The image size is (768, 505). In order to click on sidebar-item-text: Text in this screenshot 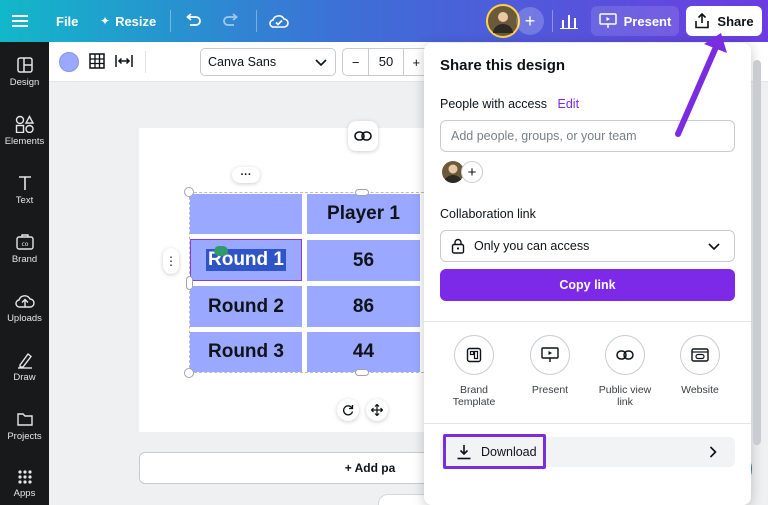, I will do `click(24, 201)`.